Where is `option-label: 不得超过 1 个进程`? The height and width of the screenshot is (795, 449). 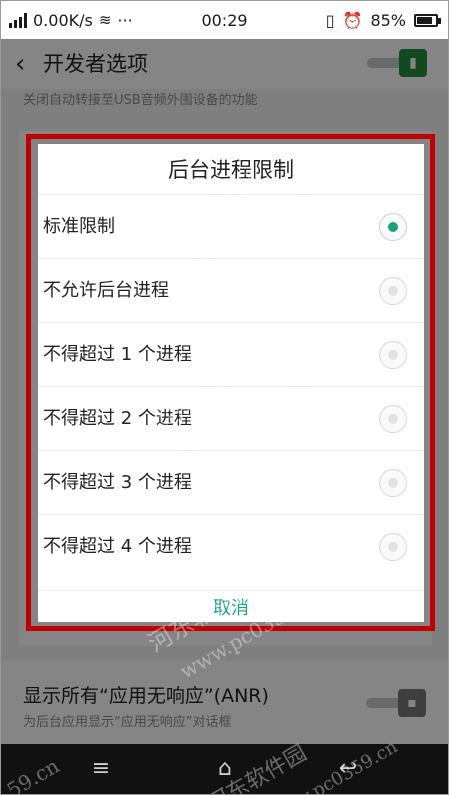 option-label: 不得超过 1 个进程 is located at coordinates (117, 354).